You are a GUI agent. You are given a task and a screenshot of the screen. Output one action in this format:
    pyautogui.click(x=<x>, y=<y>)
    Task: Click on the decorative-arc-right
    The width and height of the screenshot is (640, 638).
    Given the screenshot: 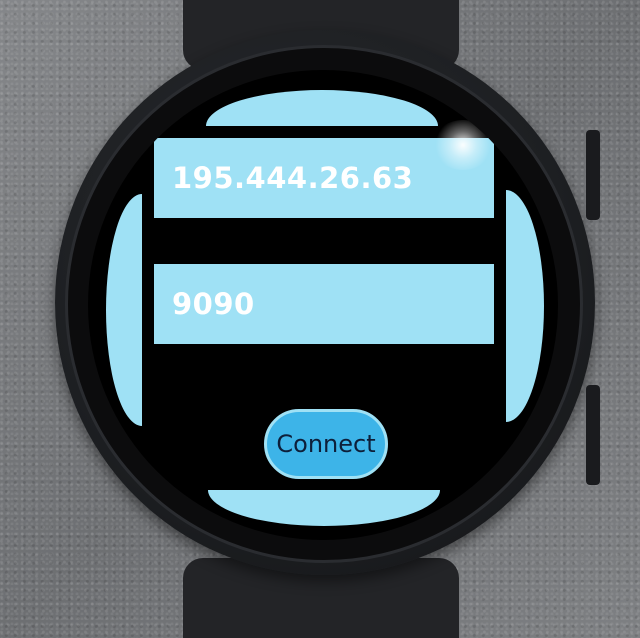 What is the action you would take?
    pyautogui.click(x=525, y=306)
    